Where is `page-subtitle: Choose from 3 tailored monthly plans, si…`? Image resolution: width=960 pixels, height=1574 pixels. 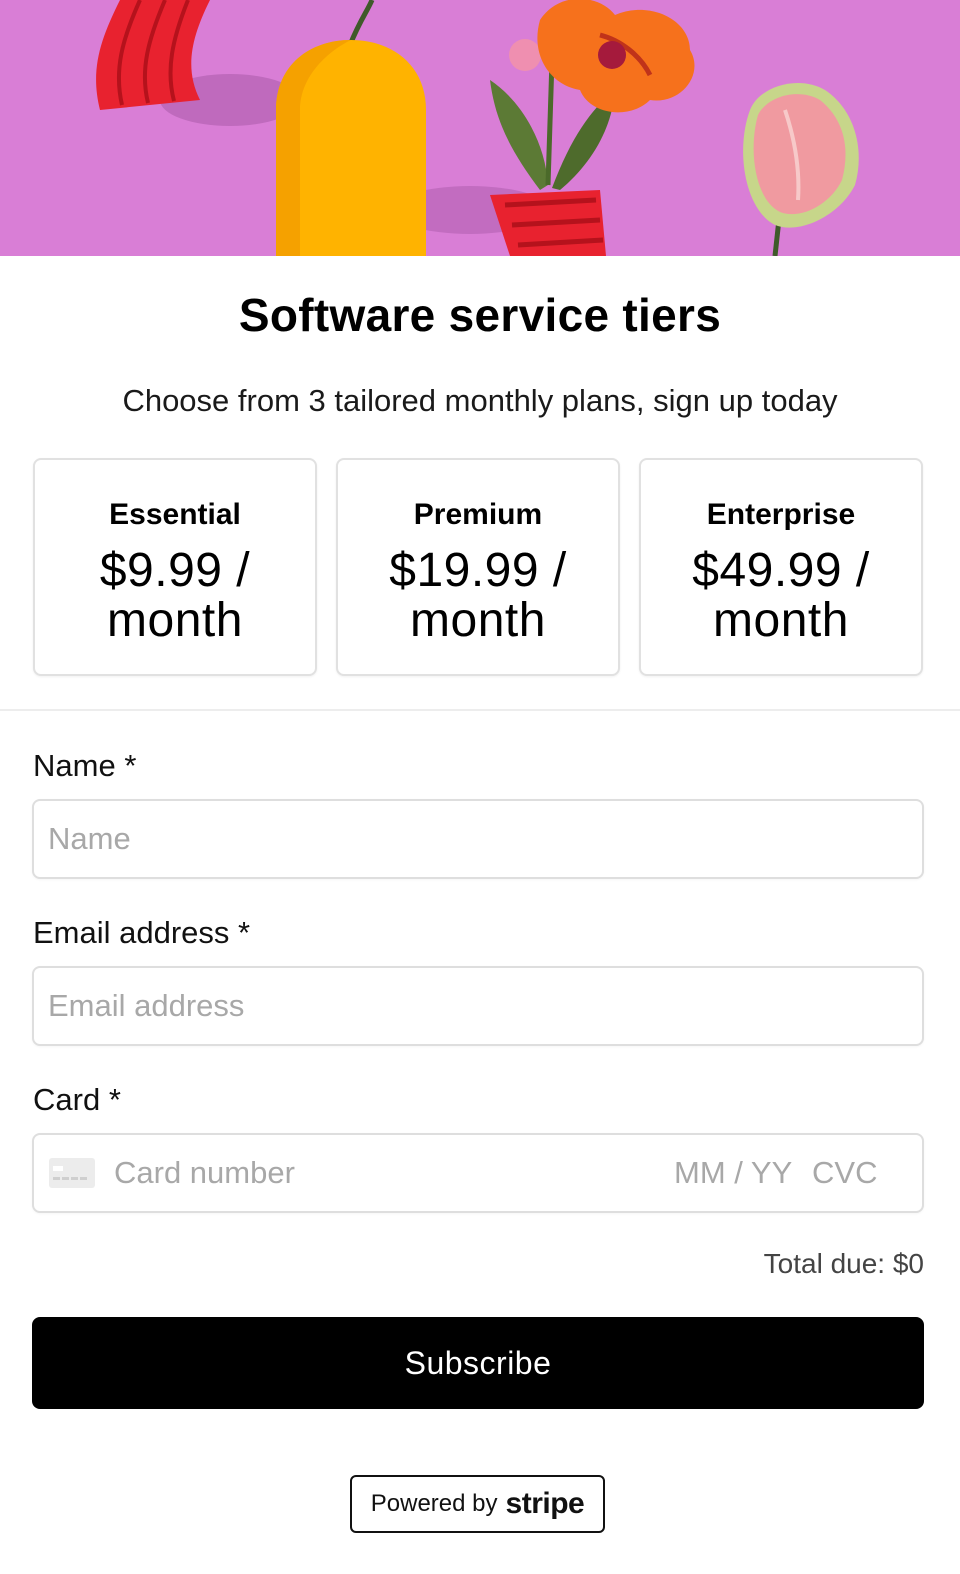 page-subtitle: Choose from 3 tailored monthly plans, si… is located at coordinates (480, 400).